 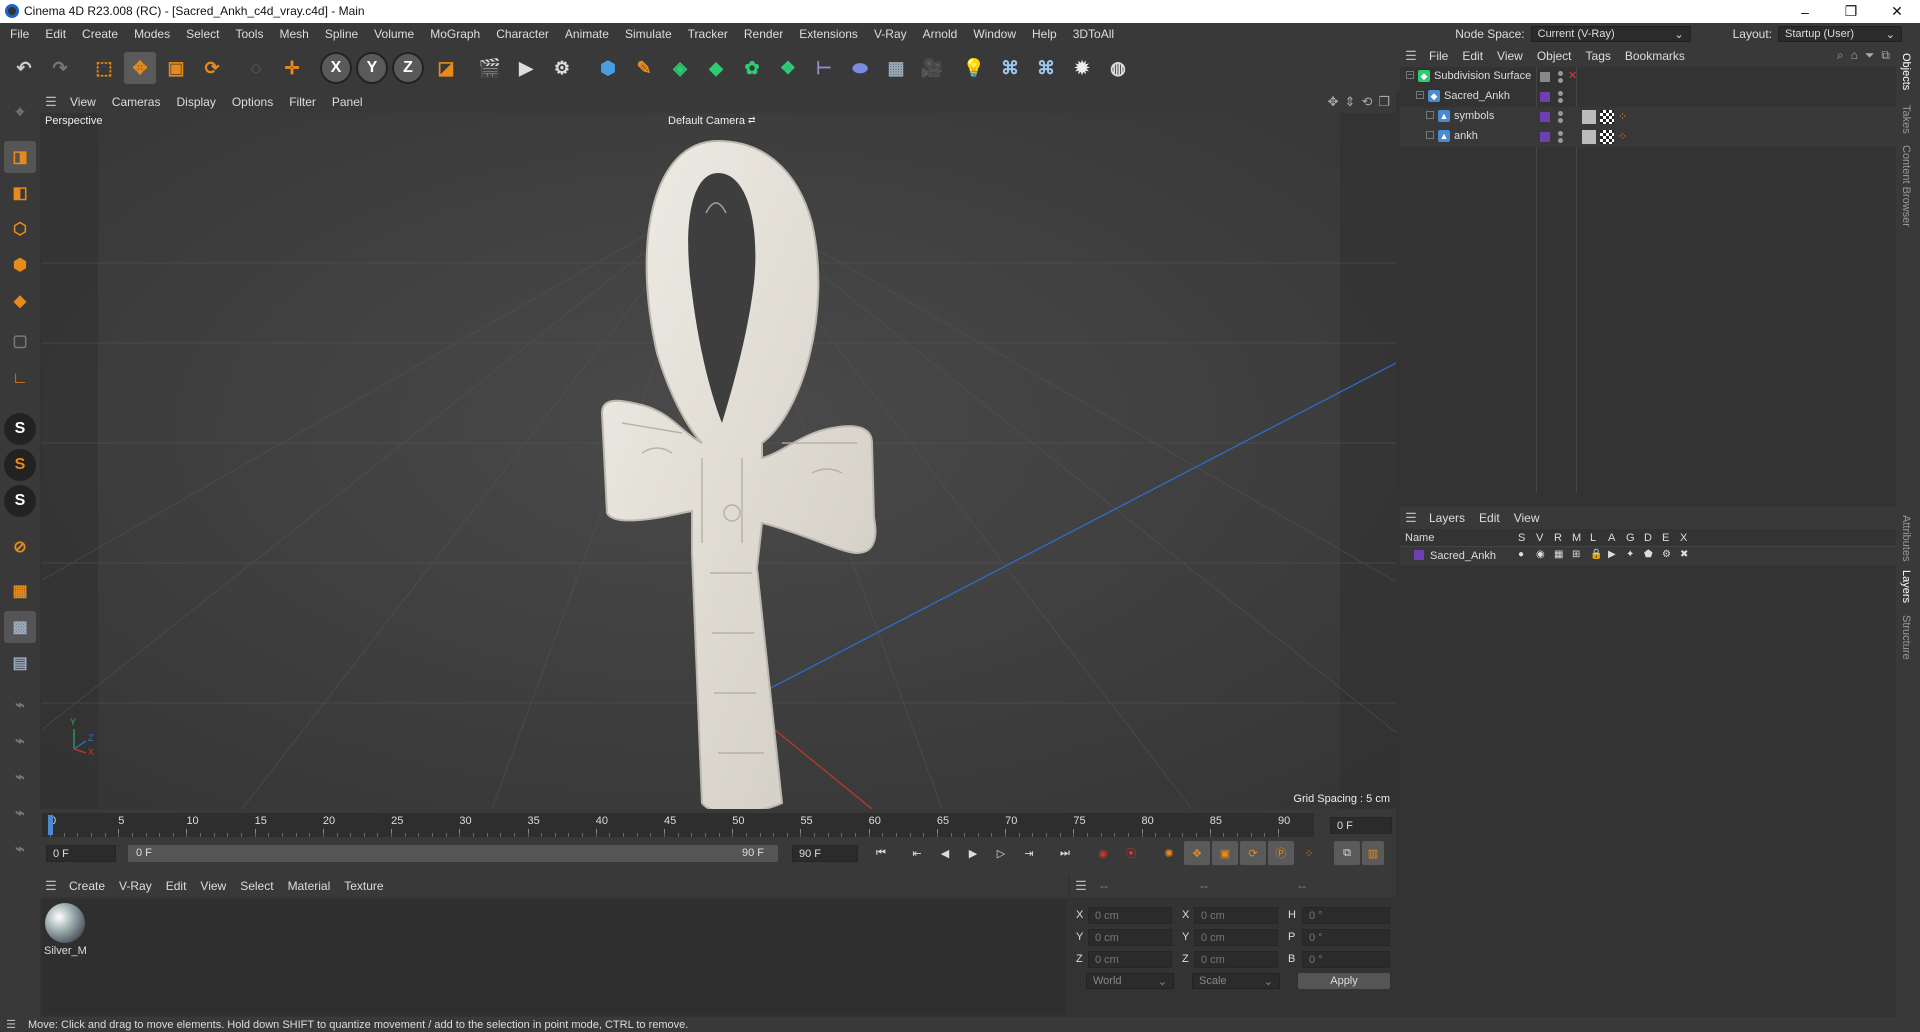 What do you see at coordinates (1545, 77) in the screenshot?
I see `edit-toggle-icon` at bounding box center [1545, 77].